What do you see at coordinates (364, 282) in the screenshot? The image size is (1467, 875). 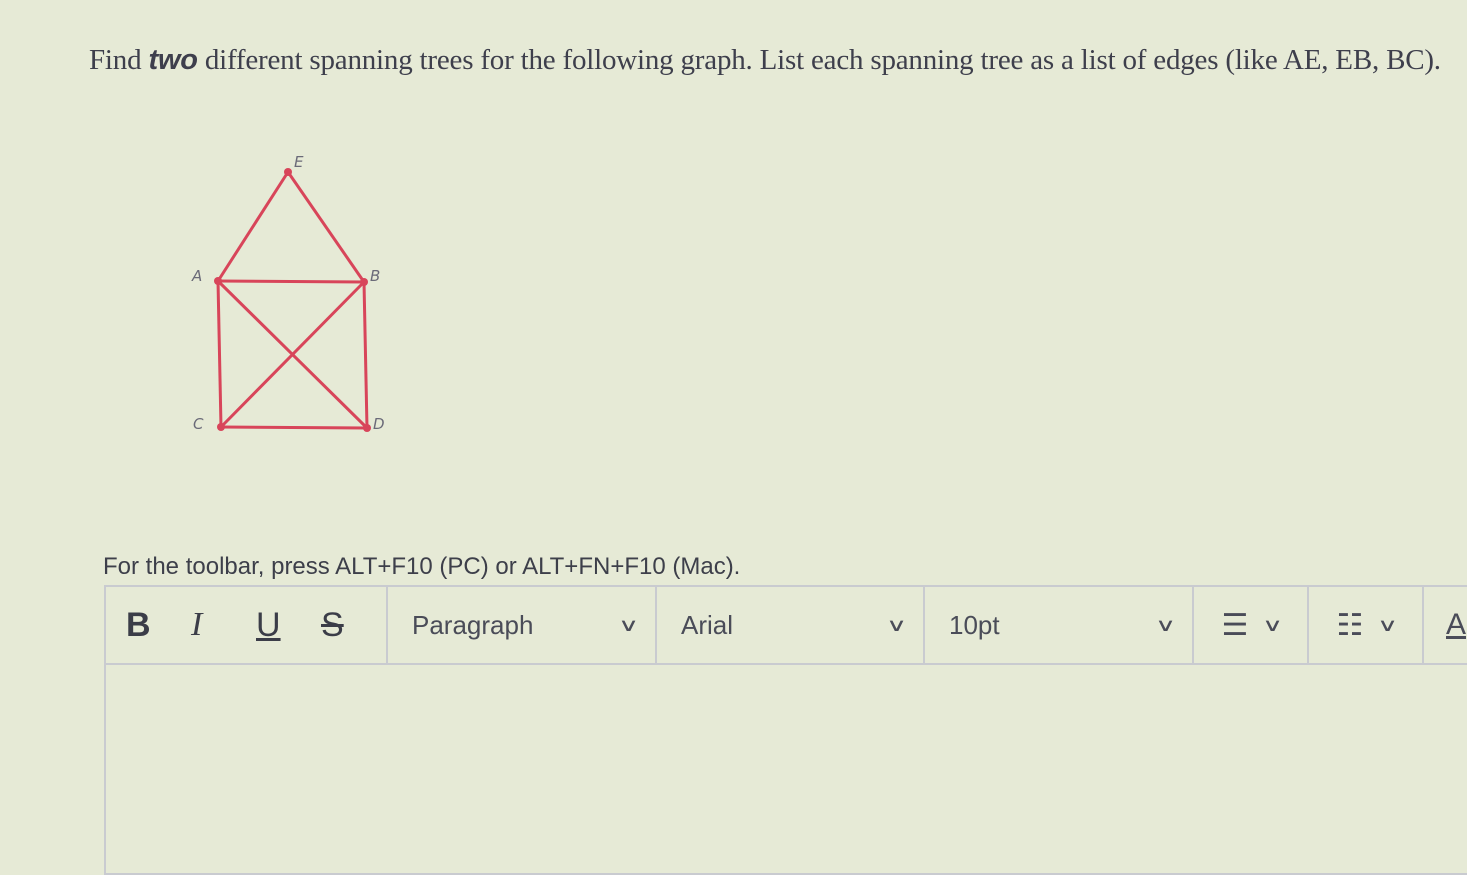 I see `vertex-b` at bounding box center [364, 282].